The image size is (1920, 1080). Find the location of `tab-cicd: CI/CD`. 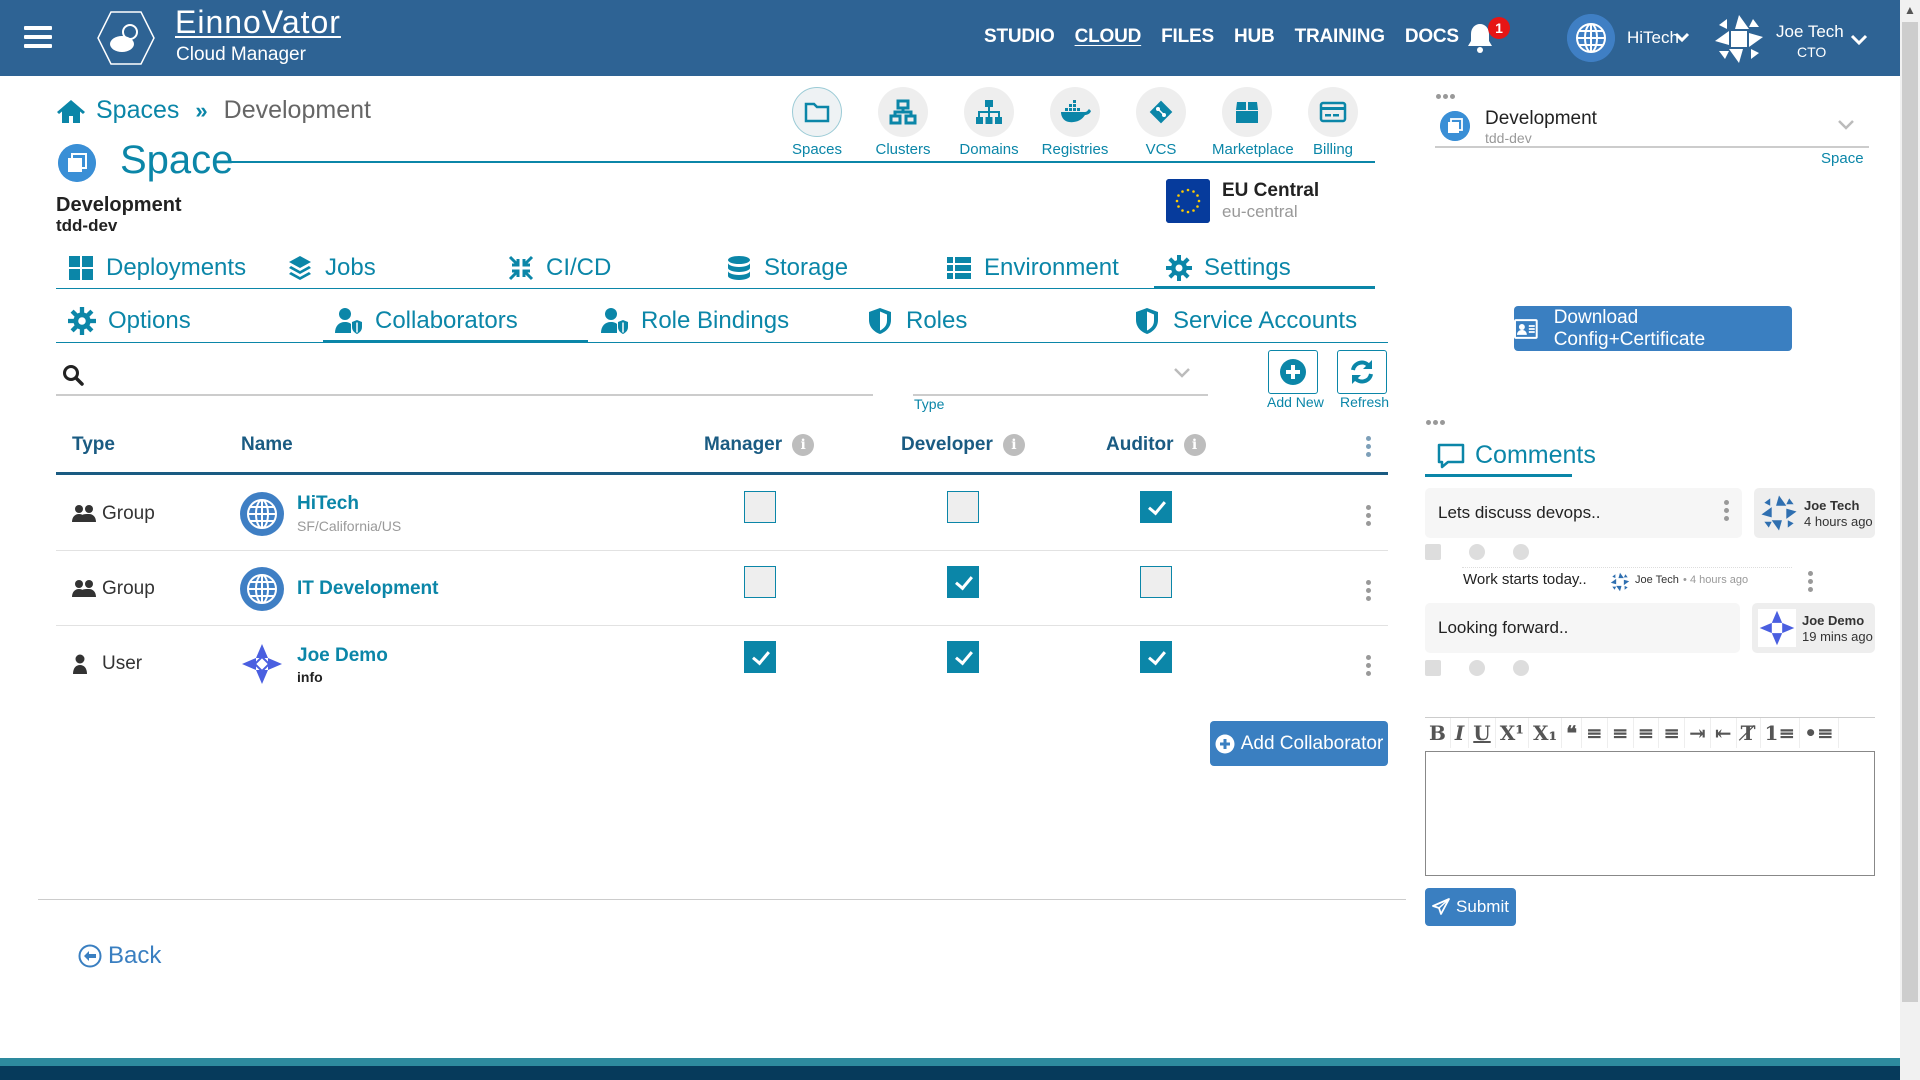

tab-cicd: CI/CD is located at coordinates (559, 268).